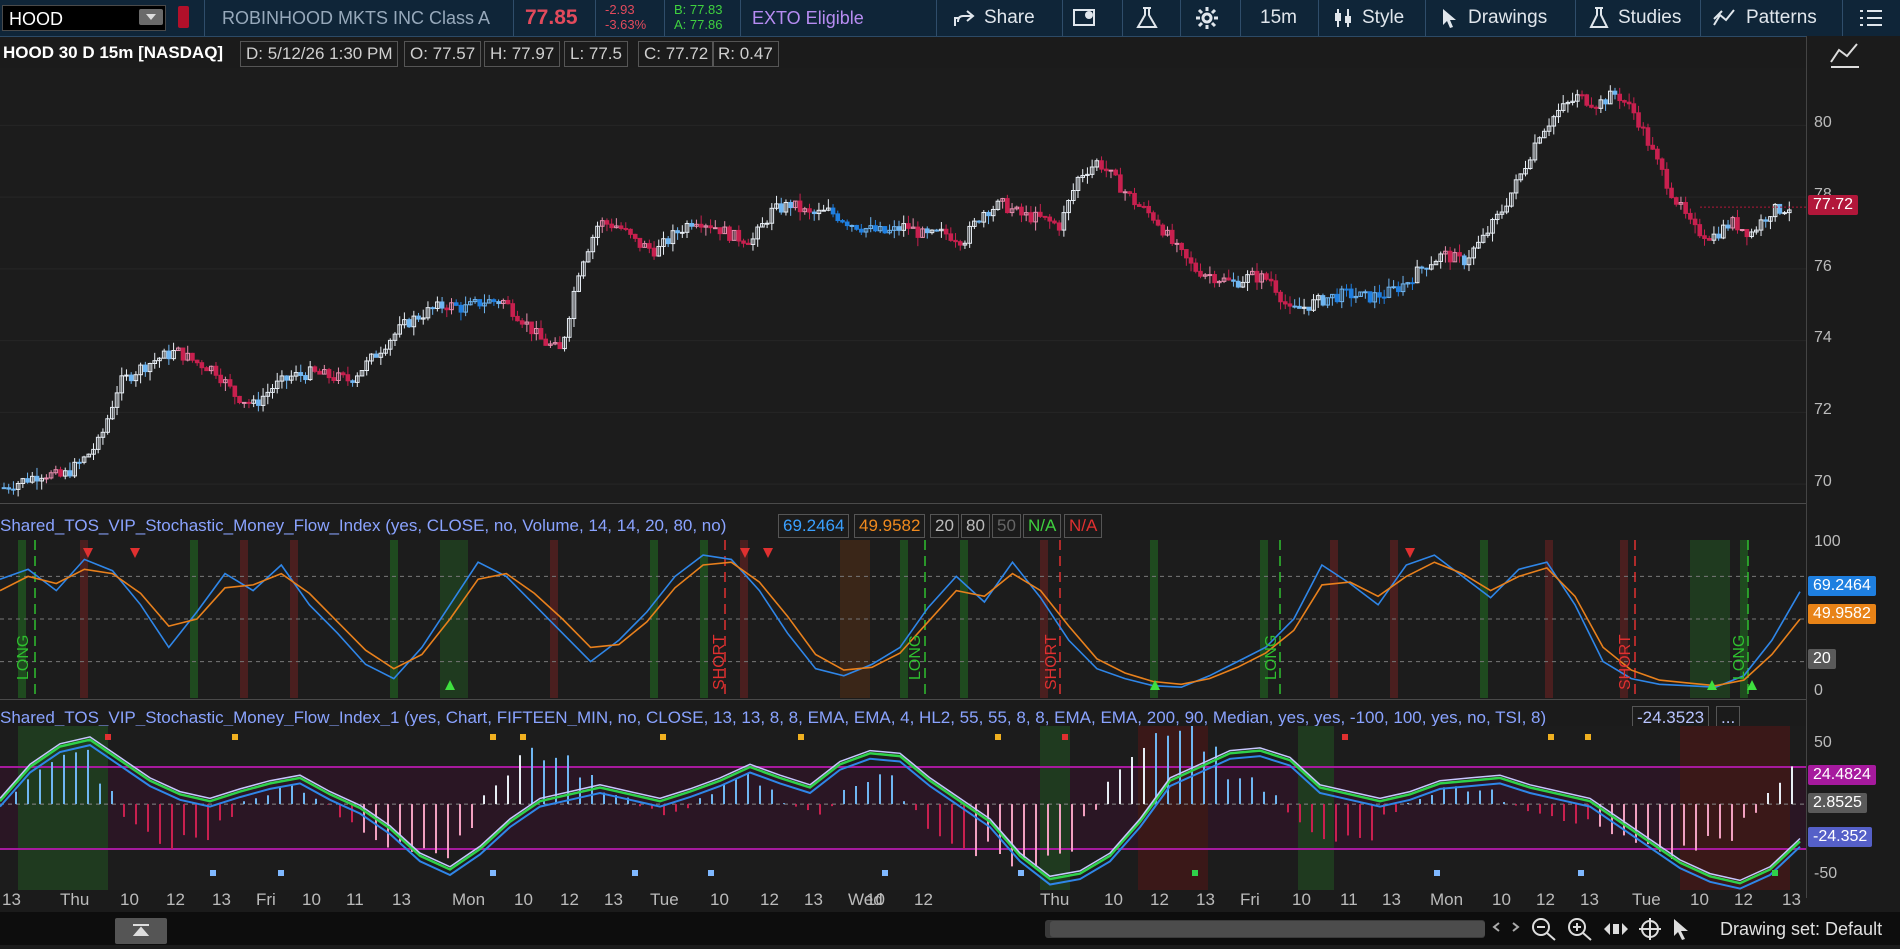 Image resolution: width=1900 pixels, height=949 pixels. What do you see at coordinates (1634, 18) in the screenshot?
I see `studies-button: Studies` at bounding box center [1634, 18].